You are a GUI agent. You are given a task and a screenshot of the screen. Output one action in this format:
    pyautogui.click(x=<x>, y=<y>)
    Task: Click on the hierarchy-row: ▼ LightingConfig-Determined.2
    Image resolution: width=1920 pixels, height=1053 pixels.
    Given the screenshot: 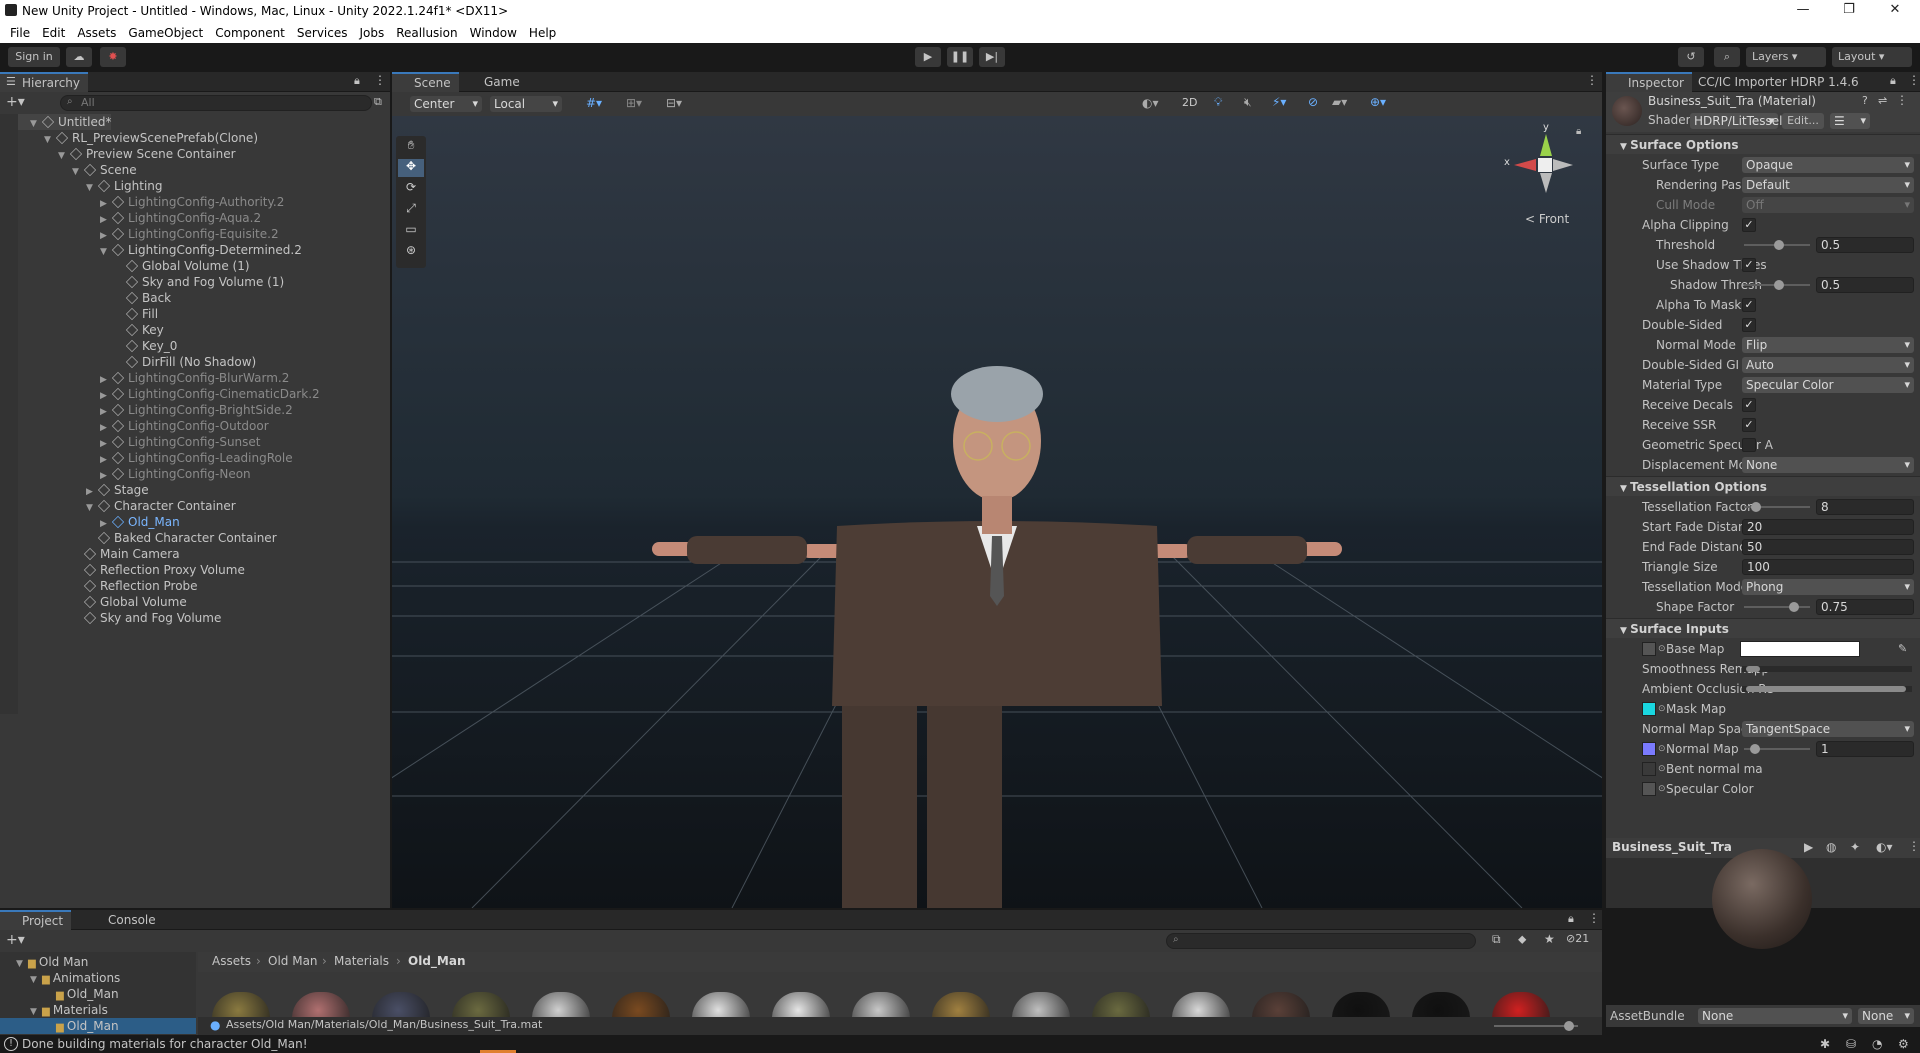 What is the action you would take?
    pyautogui.click(x=151, y=250)
    